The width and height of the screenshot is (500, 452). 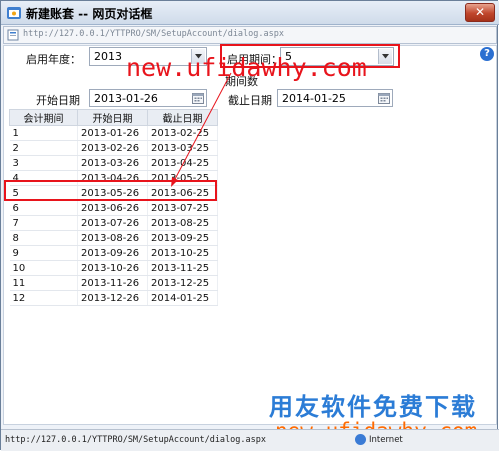 I want to click on table-row: 1 2013-01-26 2013-02-25, so click(x=113, y=133).